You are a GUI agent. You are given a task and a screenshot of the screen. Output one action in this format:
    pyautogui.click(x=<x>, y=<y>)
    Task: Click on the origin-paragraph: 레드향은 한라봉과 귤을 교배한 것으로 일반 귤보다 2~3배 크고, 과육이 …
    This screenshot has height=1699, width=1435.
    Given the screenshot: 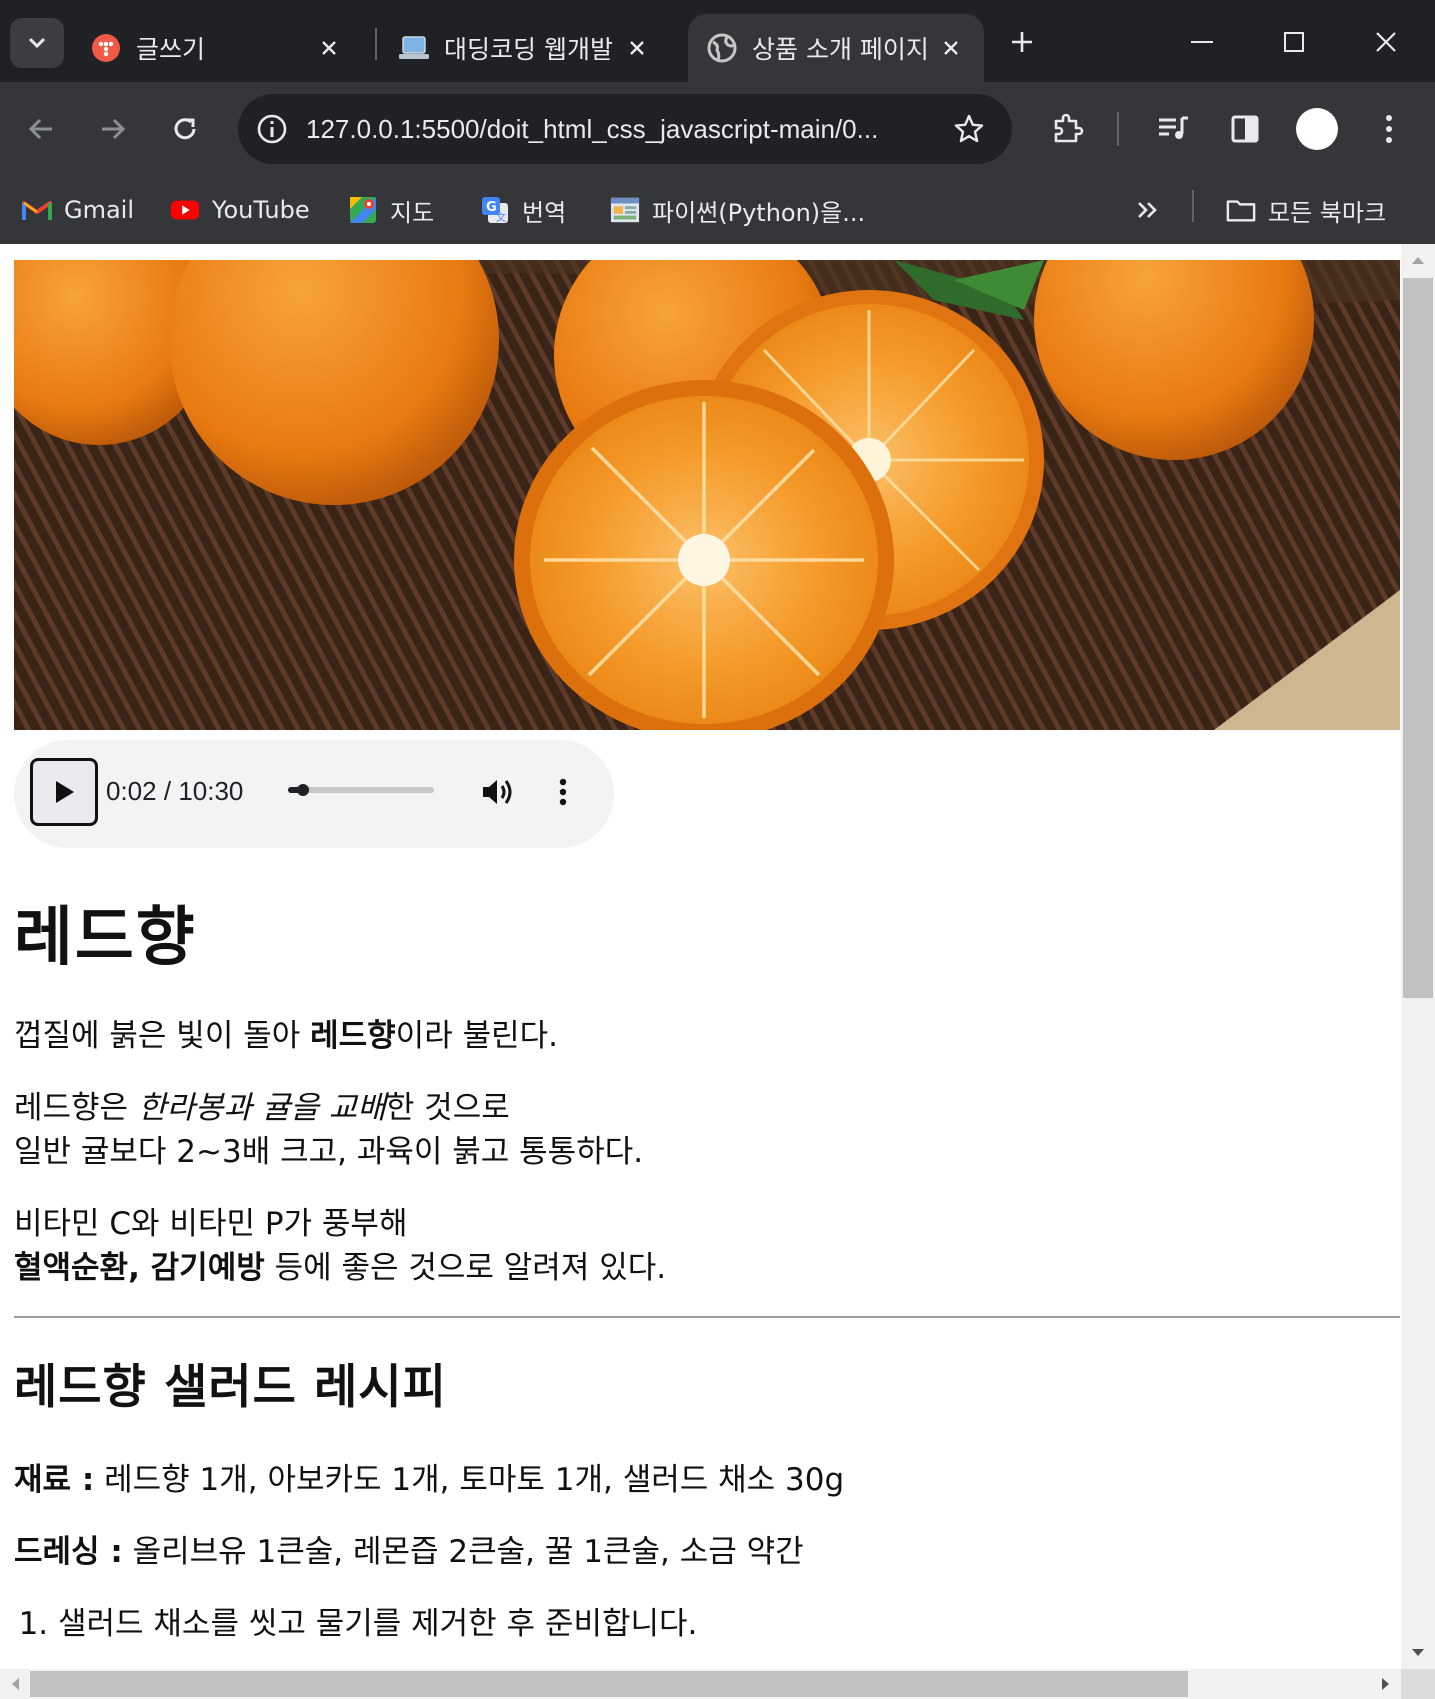 What is the action you would take?
    pyautogui.click(x=707, y=1130)
    